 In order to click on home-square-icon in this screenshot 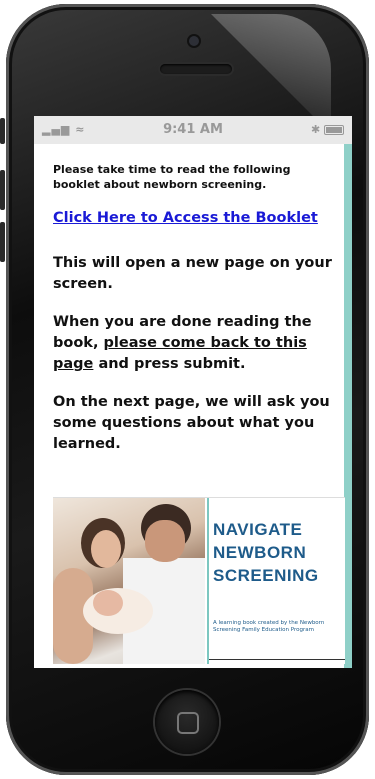, I will do `click(188, 723)`.